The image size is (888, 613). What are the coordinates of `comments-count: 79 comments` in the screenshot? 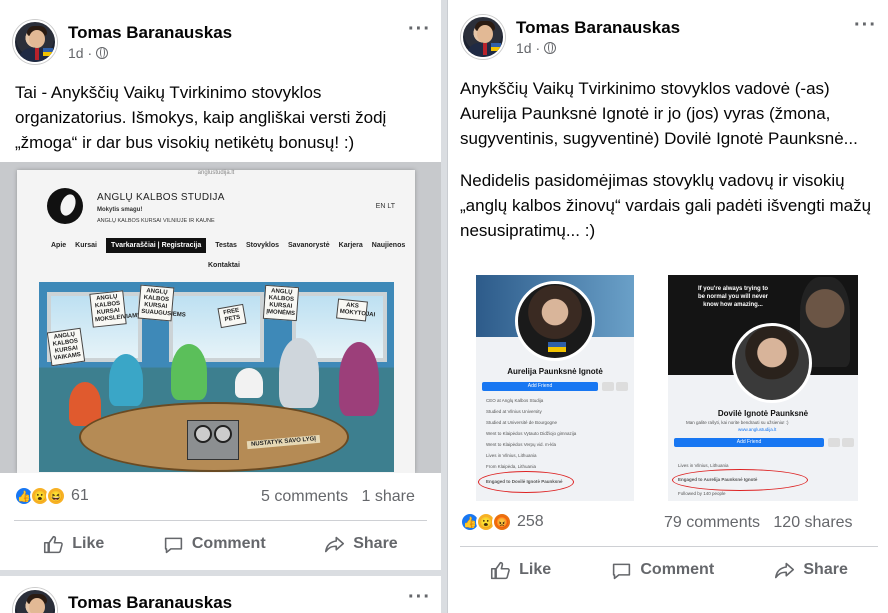 It's located at (712, 522).